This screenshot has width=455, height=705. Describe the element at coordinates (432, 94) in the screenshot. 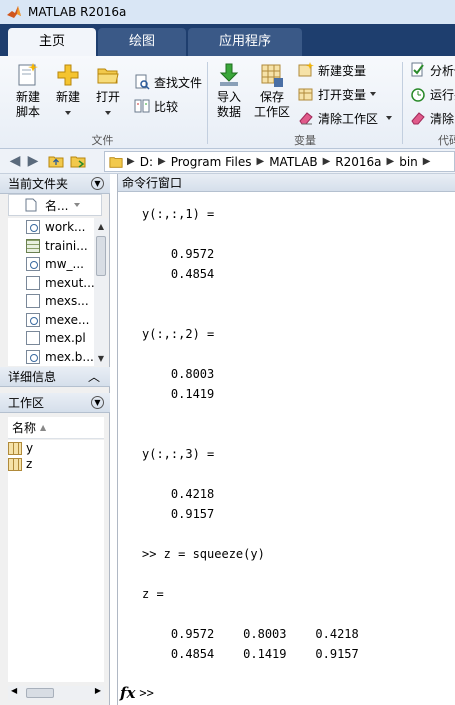

I see `run-and-time-button: 运行并` at that location.